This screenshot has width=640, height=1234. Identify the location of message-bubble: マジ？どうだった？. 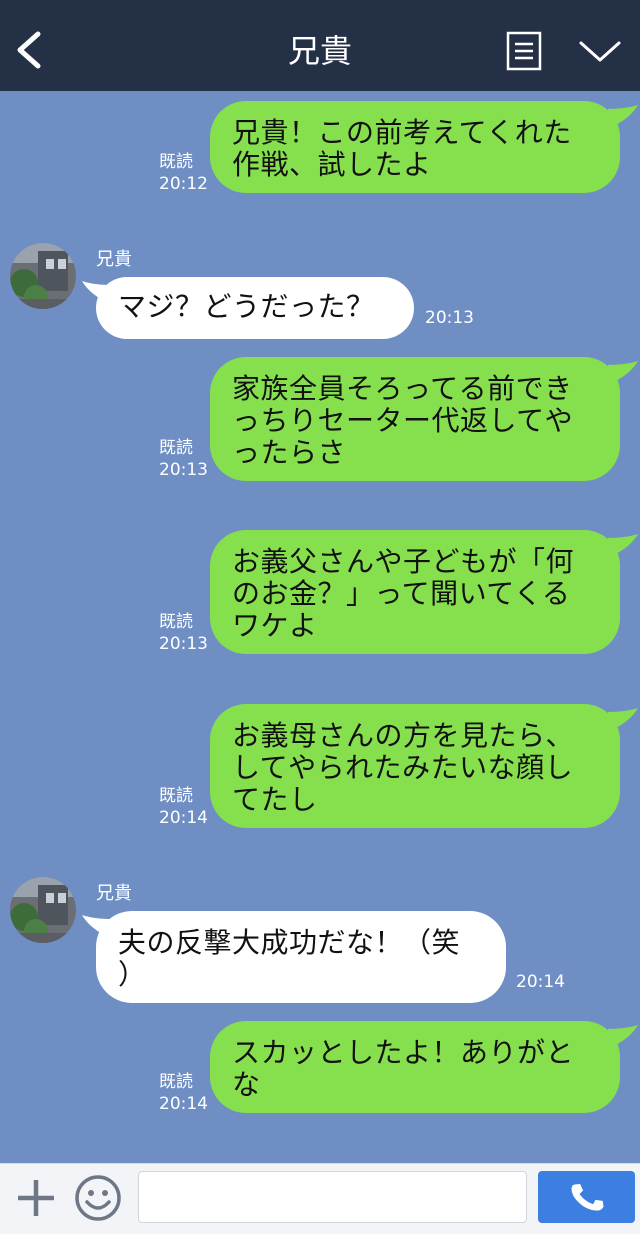
(255, 308).